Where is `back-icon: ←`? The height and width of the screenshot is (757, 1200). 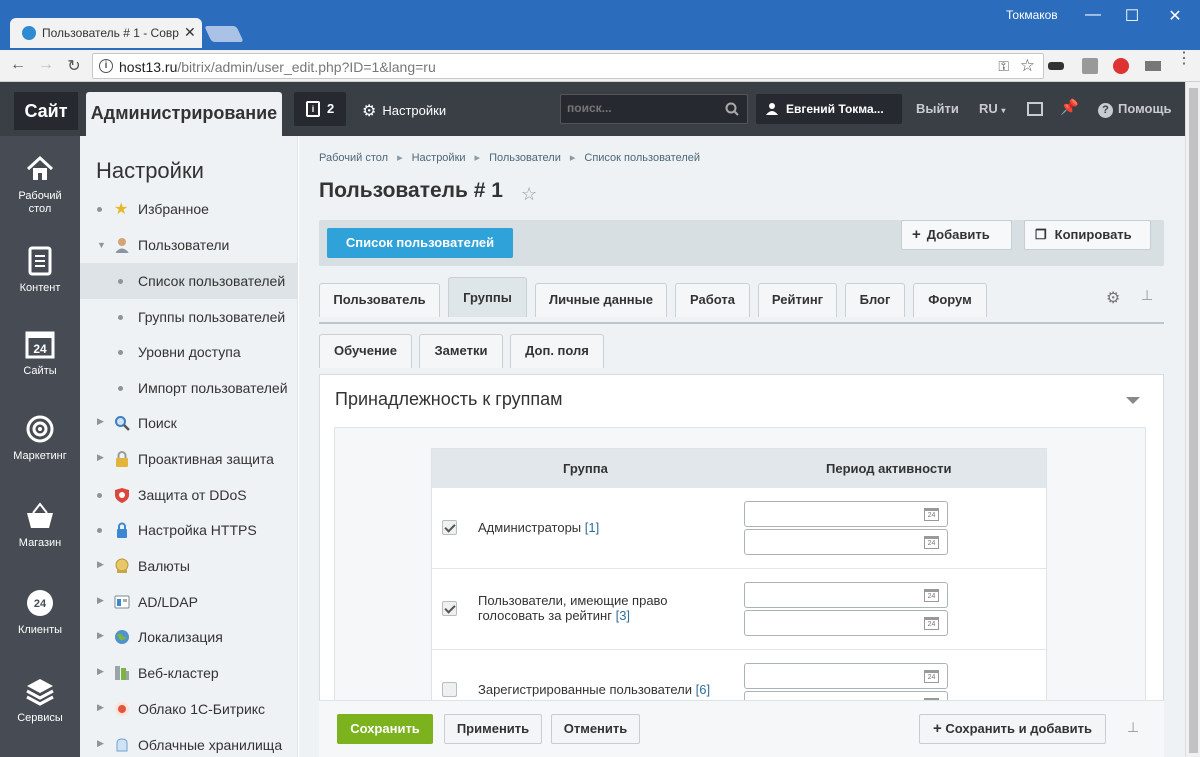
back-icon: ← is located at coordinates (18, 65).